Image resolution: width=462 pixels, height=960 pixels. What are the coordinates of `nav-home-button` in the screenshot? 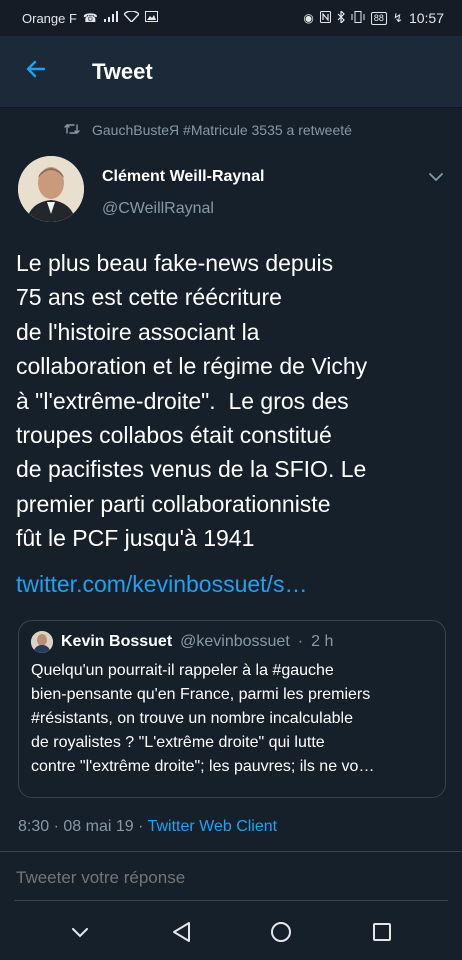 It's located at (281, 934).